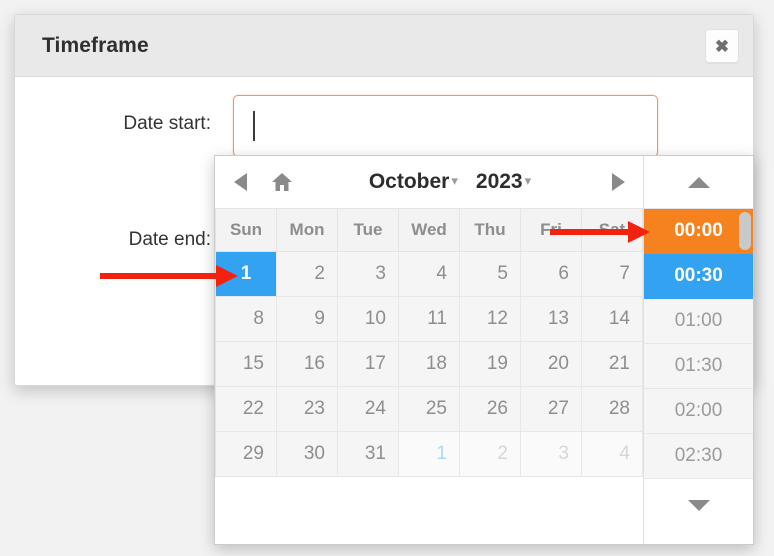  Describe the element at coordinates (246, 454) in the screenshot. I see `calendar-day: 29` at that location.